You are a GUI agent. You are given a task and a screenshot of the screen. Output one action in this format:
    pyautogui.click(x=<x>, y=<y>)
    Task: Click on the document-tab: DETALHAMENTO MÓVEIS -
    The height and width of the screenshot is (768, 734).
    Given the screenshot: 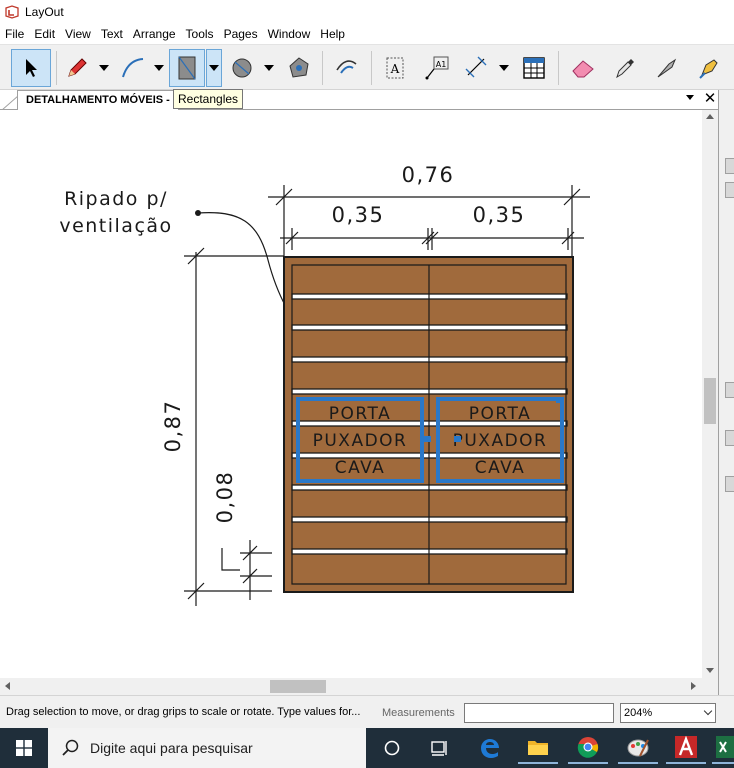 What is the action you would take?
    pyautogui.click(x=98, y=100)
    